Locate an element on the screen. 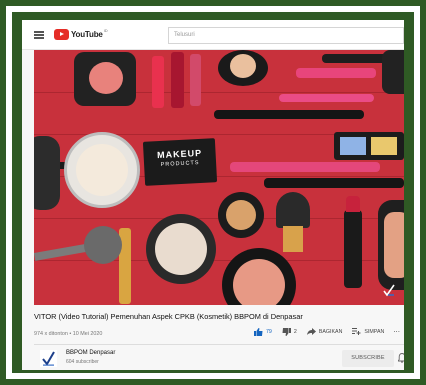 The image size is (426, 385). blush-pan is located at coordinates (106, 78).